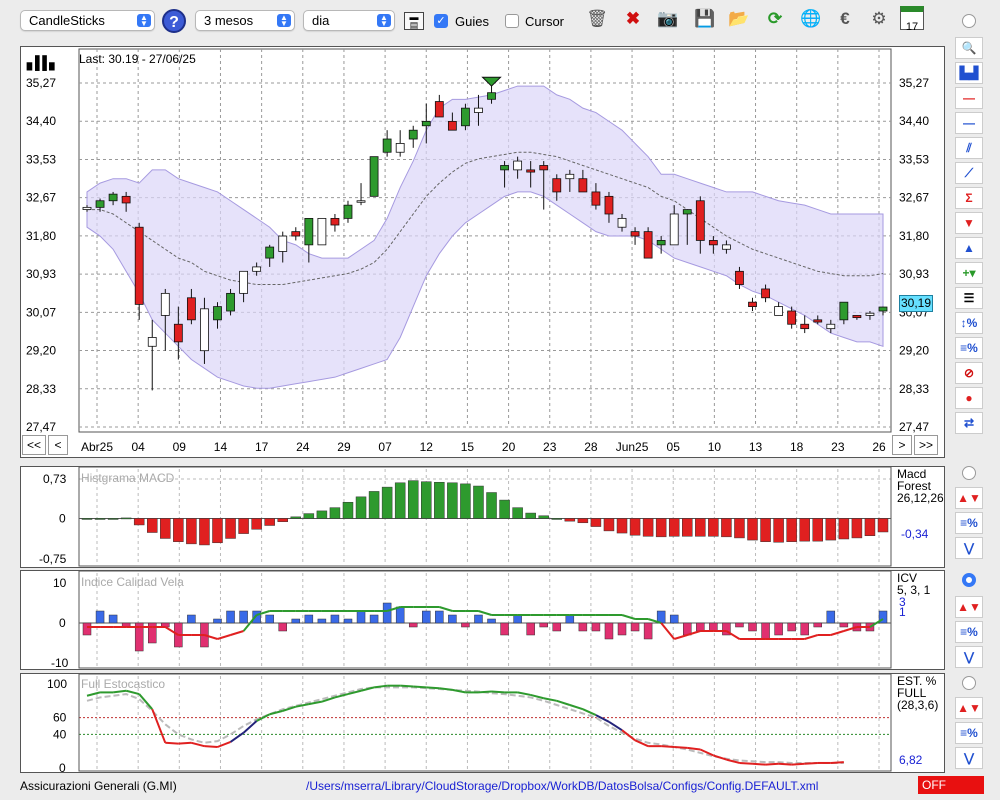 This screenshot has height=800, width=1000. What do you see at coordinates (951, 785) in the screenshot?
I see `off-toggle: OFF` at bounding box center [951, 785].